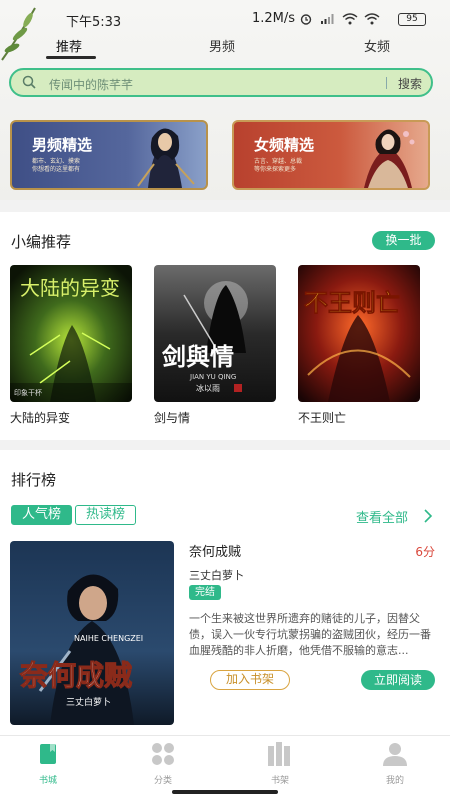 The width and height of the screenshot is (450, 800). Describe the element at coordinates (377, 45) in the screenshot. I see `tab-female: 女频` at that location.